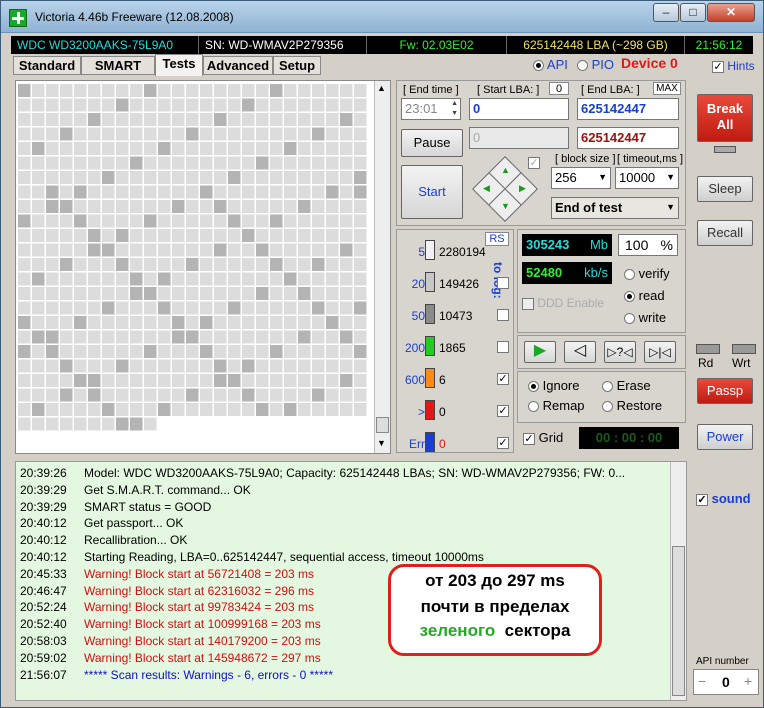  I want to click on power-button: Power, so click(725, 437).